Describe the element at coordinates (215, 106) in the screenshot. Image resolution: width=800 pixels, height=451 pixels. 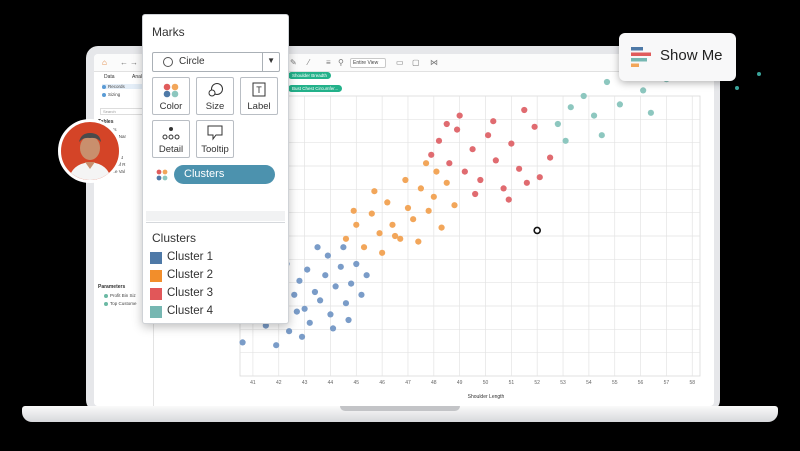
I see `size-button-label: Size` at that location.